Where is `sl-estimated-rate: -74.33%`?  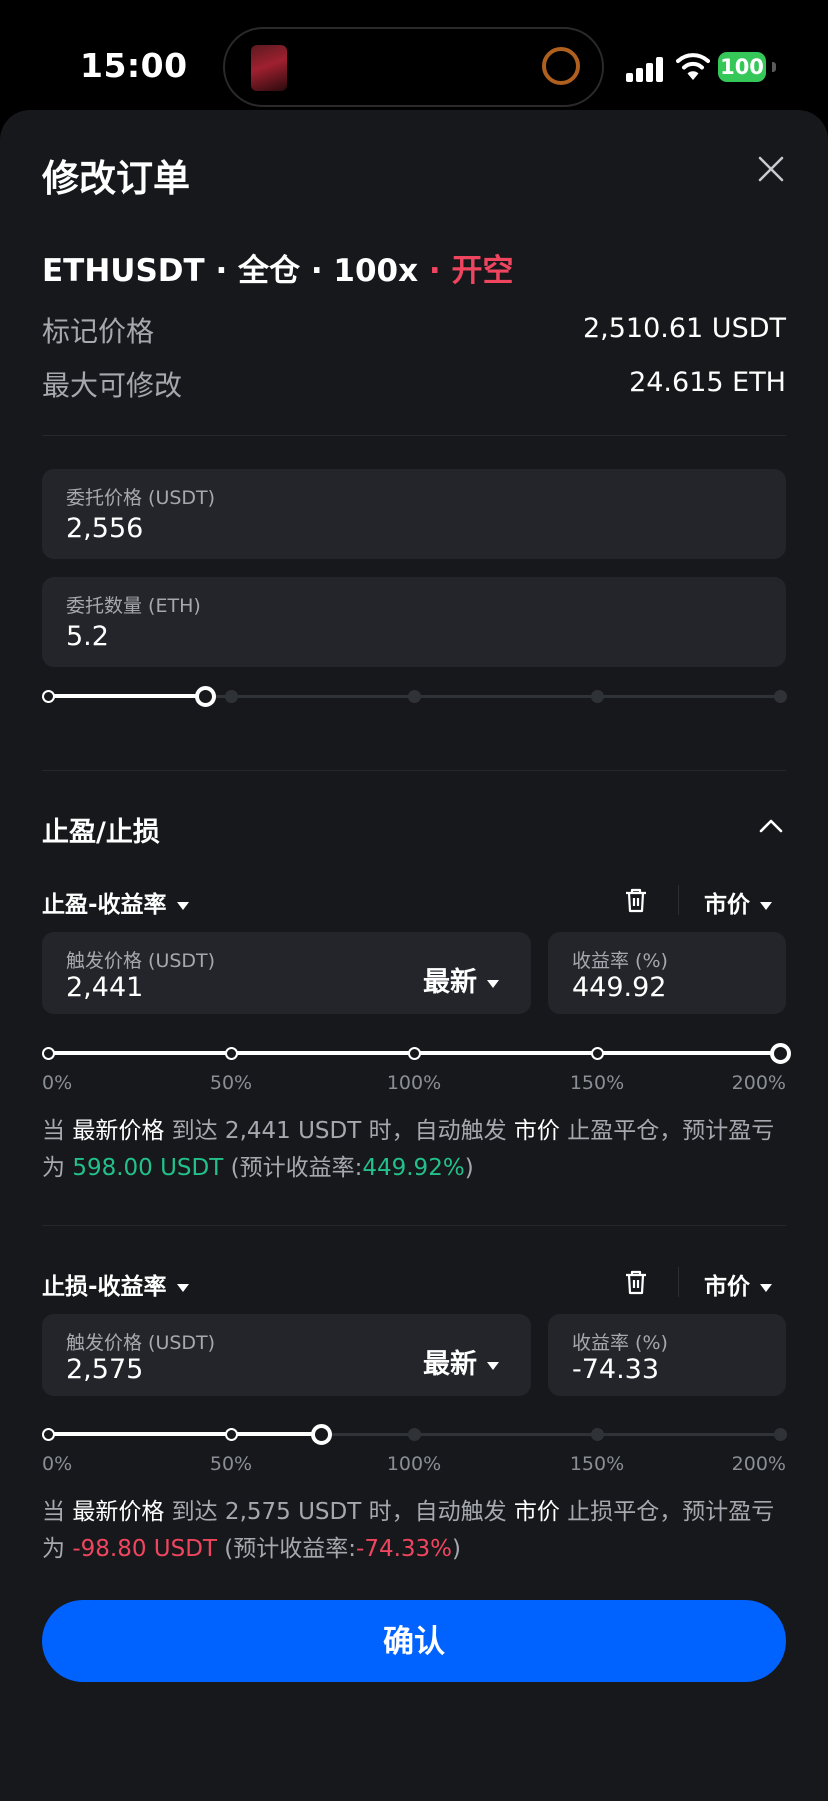
sl-estimated-rate: -74.33% is located at coordinates (404, 1549).